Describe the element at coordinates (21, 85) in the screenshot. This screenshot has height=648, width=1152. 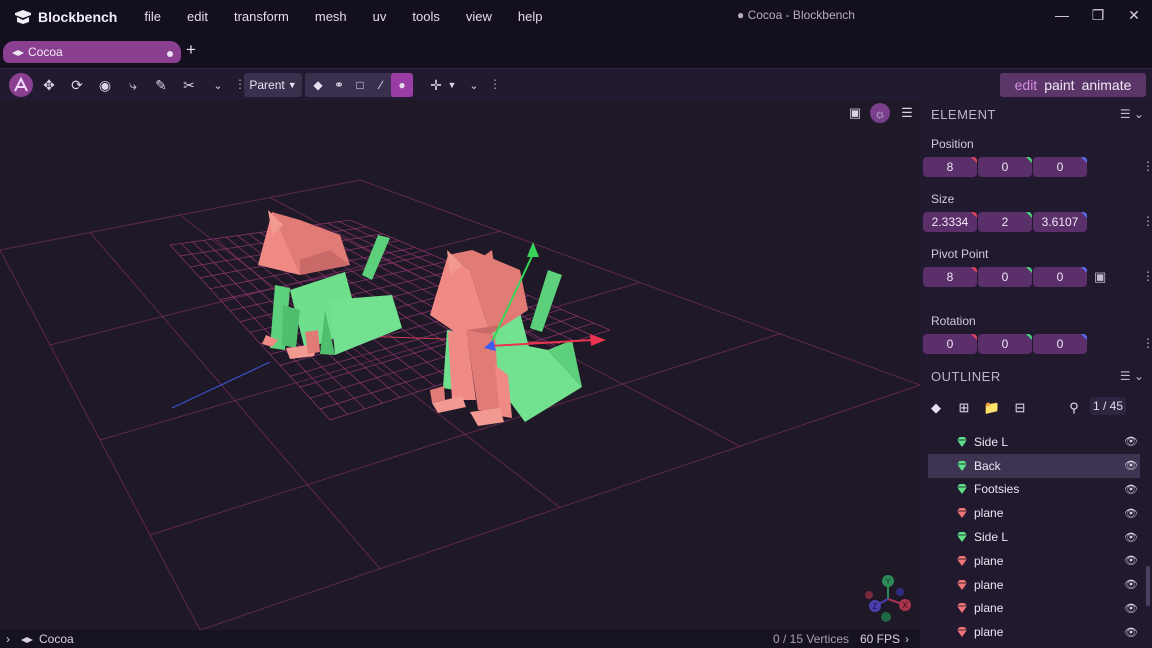
I see `vertex-snap-tool-icon` at that location.